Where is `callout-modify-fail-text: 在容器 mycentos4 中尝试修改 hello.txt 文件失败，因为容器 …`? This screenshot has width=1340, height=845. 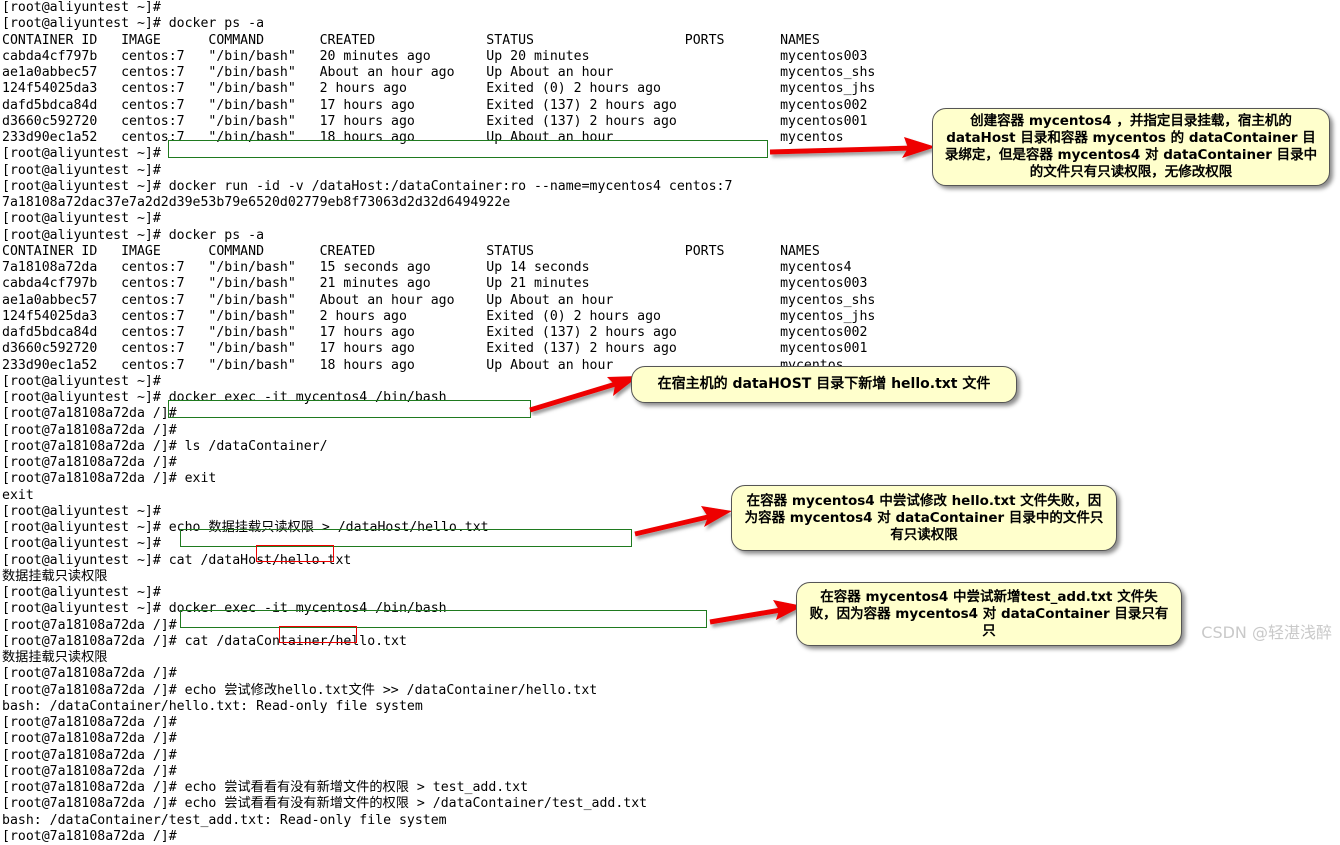
callout-modify-fail-text: 在容器 mycentos4 中尝试修改 hello.txt 文件失败，因为容器 … is located at coordinates (924, 517).